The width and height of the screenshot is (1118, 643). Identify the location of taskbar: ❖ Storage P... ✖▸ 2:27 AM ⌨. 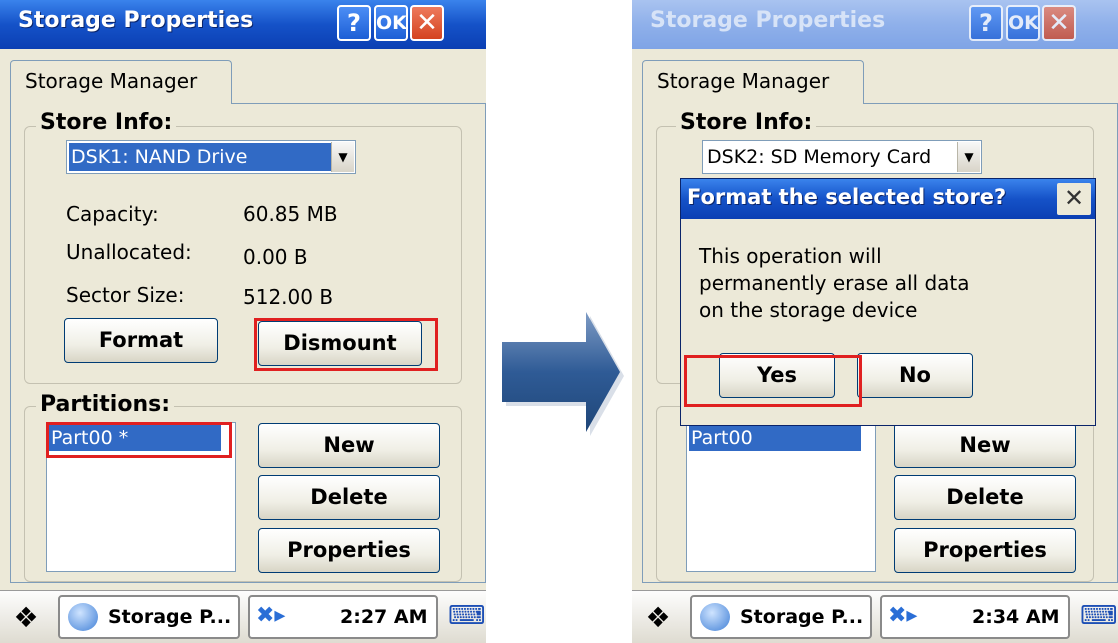
(243, 616).